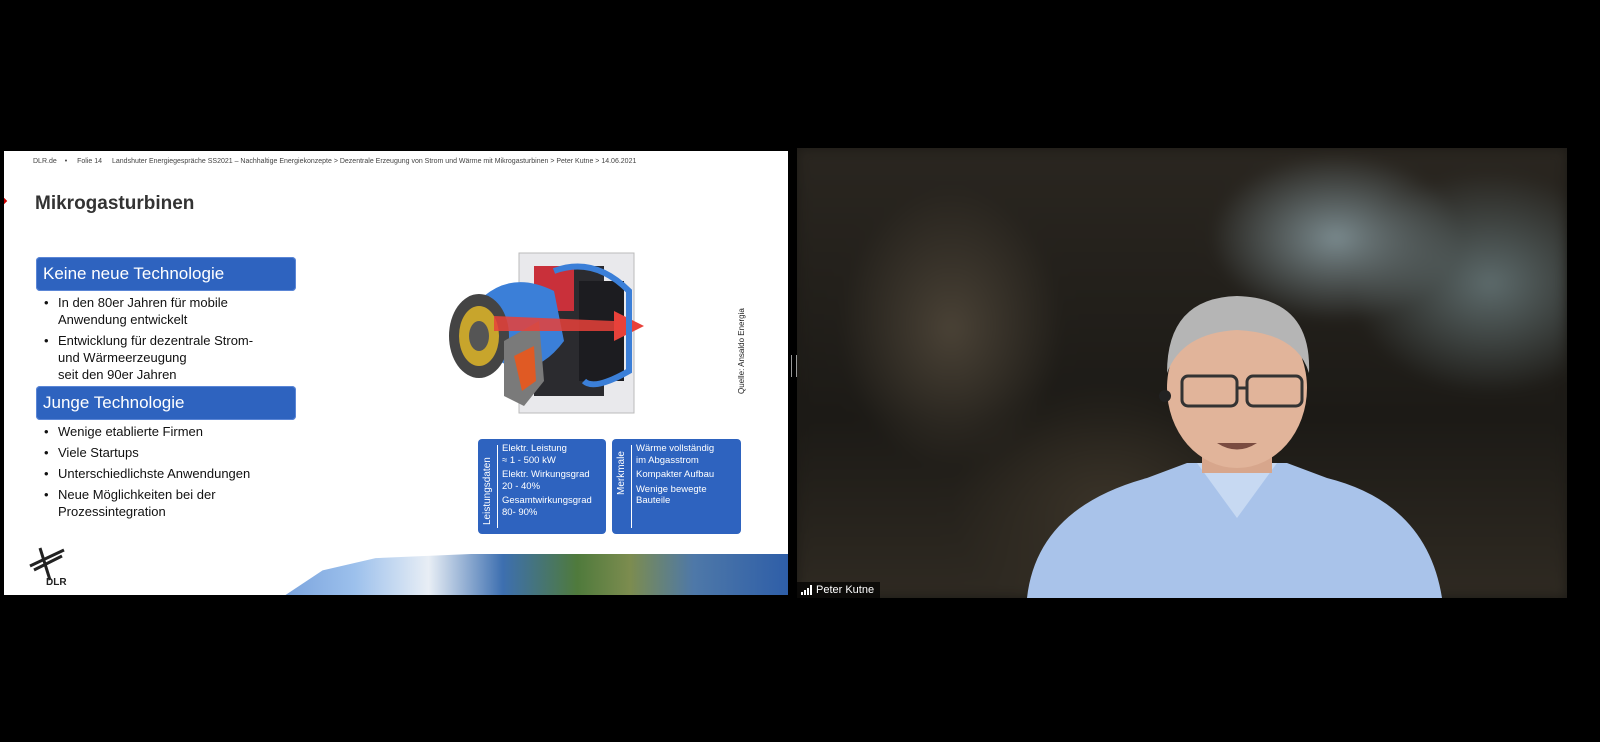 This screenshot has height=742, width=1600. I want to click on signal-strength-icon, so click(806, 590).